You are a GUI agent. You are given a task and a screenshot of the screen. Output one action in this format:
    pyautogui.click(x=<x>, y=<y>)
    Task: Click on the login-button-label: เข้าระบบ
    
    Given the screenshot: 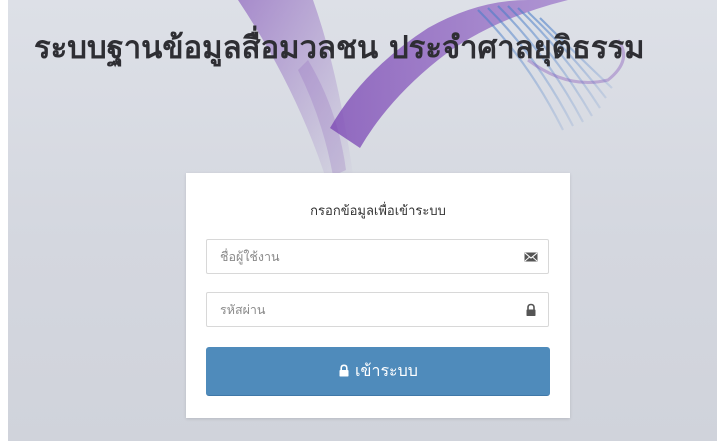 What is the action you would take?
    pyautogui.click(x=386, y=370)
    